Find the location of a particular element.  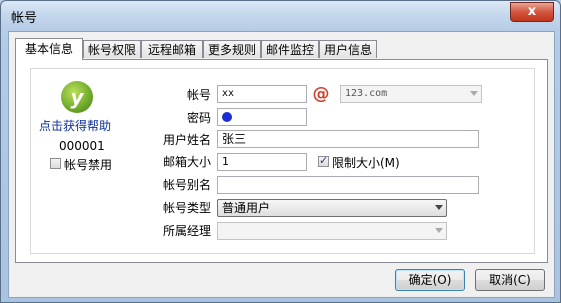

alias-label: 帐号别名 is located at coordinates (186, 185).